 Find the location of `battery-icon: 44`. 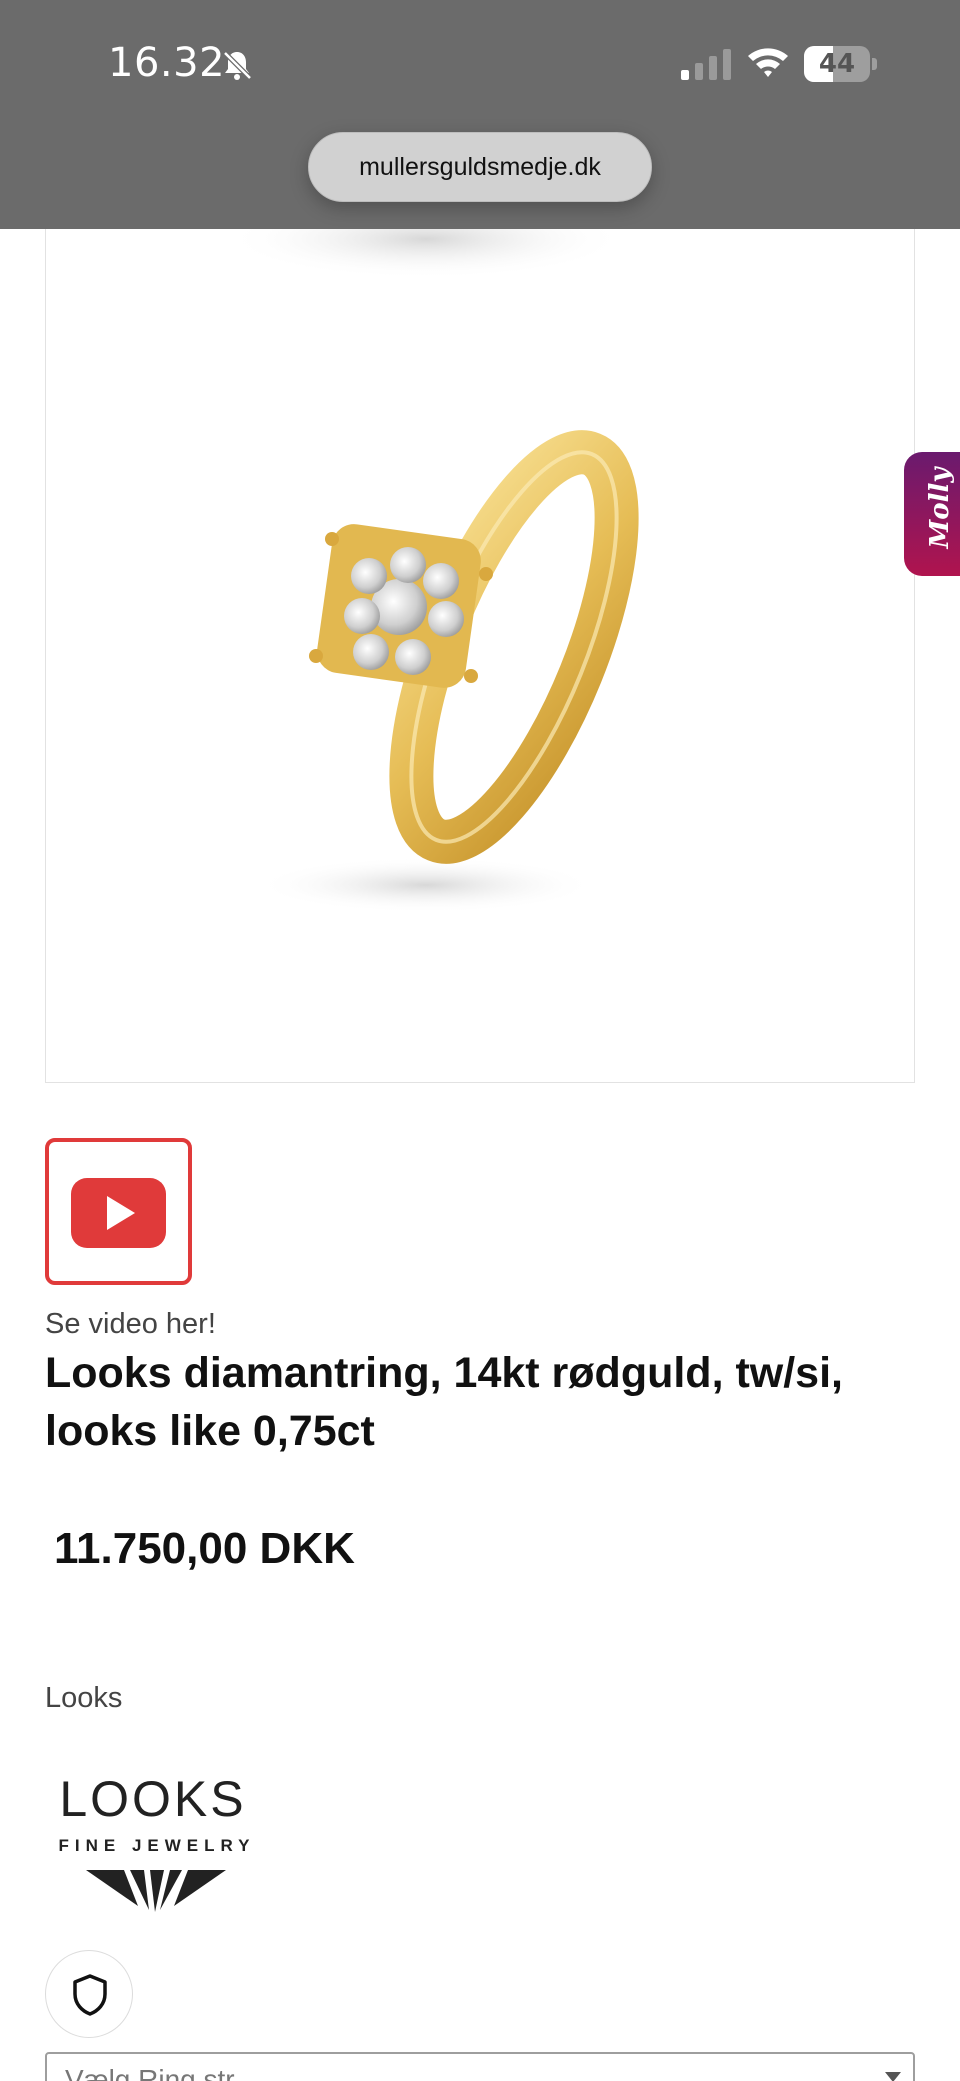

battery-icon: 44 is located at coordinates (840, 64).